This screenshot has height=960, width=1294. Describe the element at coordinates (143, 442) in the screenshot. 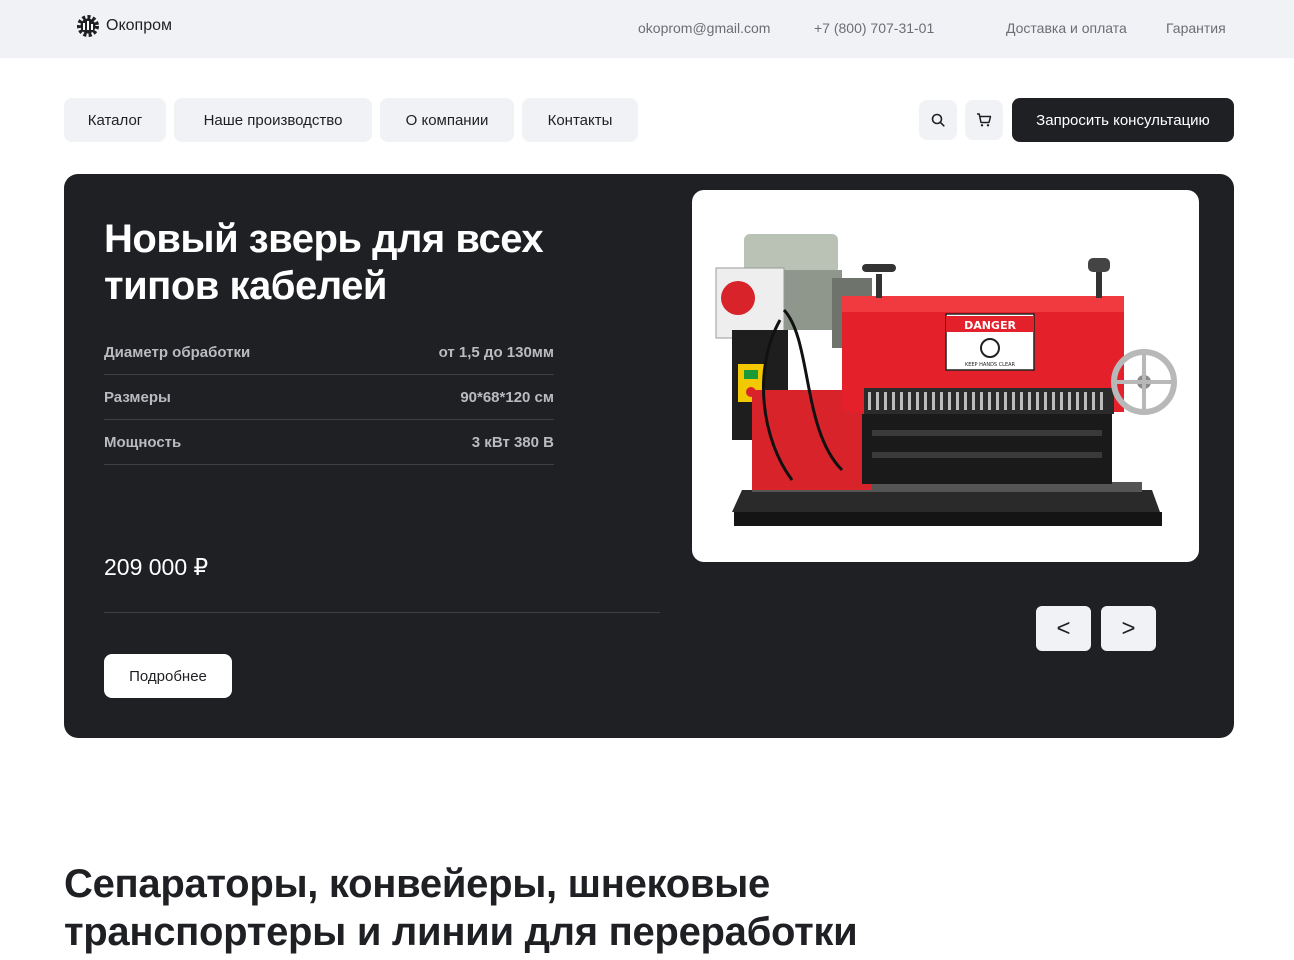

I see `spec-label: Мощность` at that location.